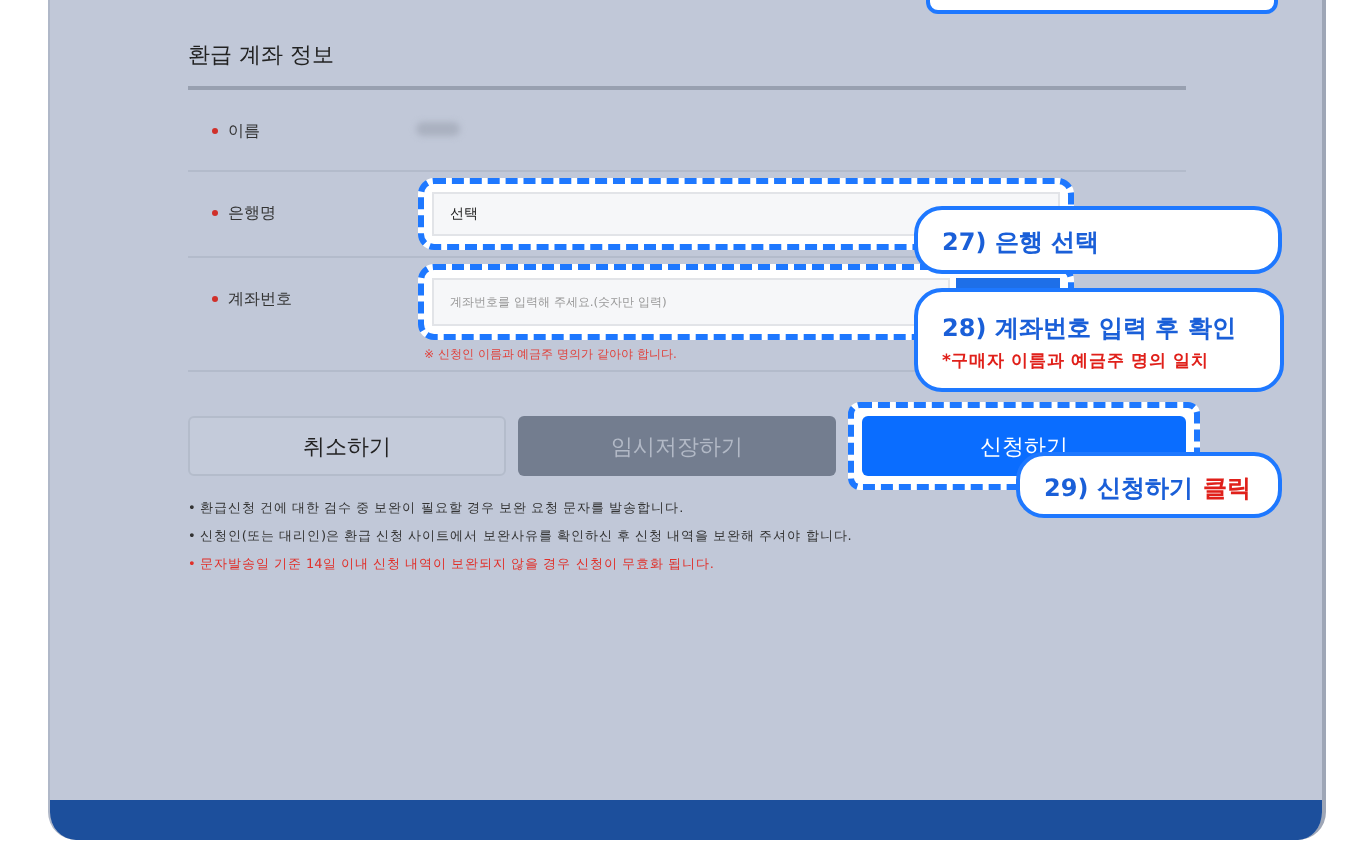  I want to click on field-label: 계좌번호, so click(306, 298).